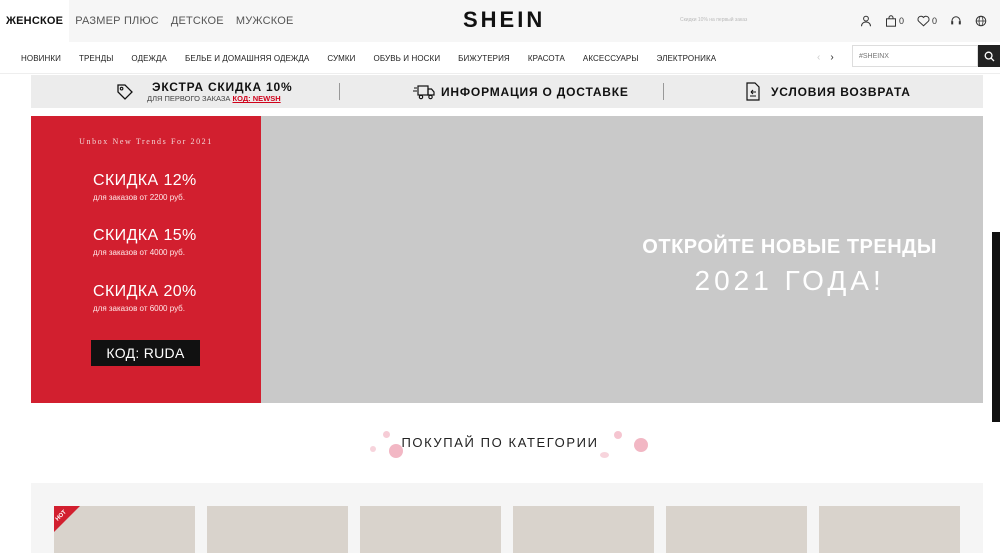 Image resolution: width=1000 pixels, height=553 pixels. What do you see at coordinates (189, 98) in the screenshot?
I see `extra-discount-note: ДЛЯ ПЕРВОГО ЗАКАЗА` at bounding box center [189, 98].